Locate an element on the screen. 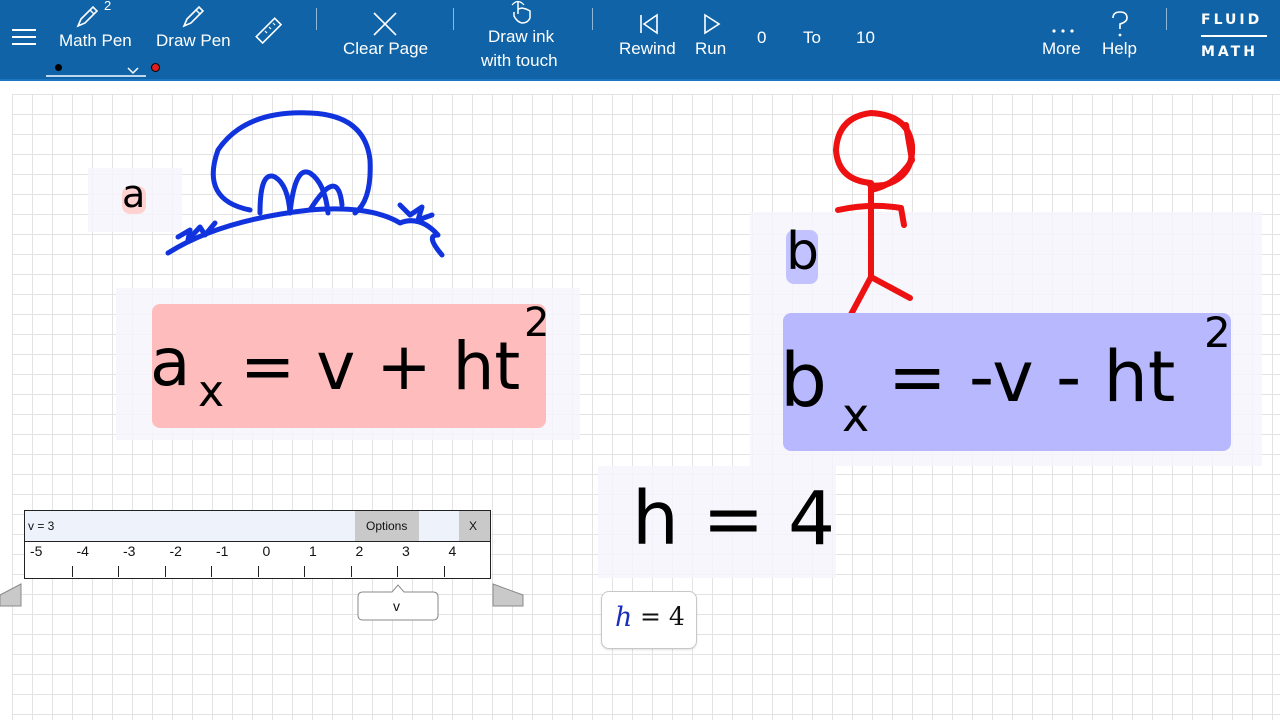  slider-tick-label: -5 is located at coordinates (36, 551).